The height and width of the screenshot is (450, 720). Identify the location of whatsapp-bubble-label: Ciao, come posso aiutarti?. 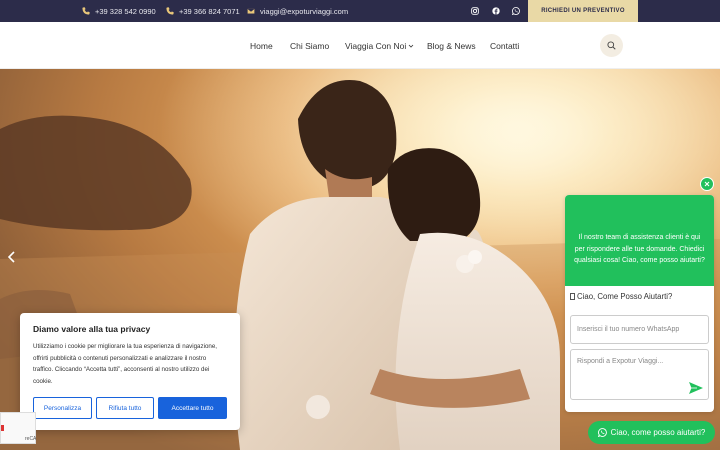
(658, 432).